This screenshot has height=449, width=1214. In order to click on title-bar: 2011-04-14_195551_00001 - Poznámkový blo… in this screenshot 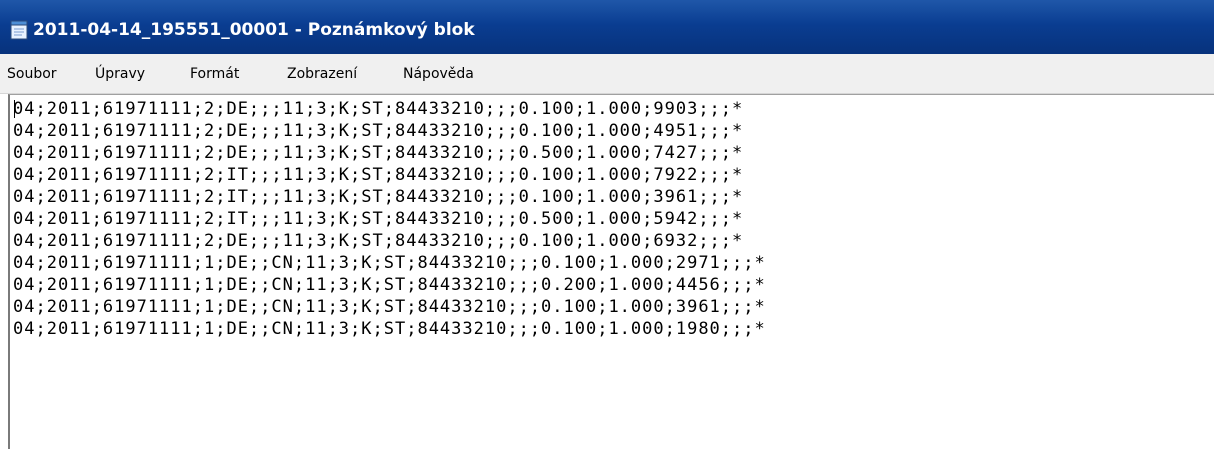, I will do `click(607, 27)`.